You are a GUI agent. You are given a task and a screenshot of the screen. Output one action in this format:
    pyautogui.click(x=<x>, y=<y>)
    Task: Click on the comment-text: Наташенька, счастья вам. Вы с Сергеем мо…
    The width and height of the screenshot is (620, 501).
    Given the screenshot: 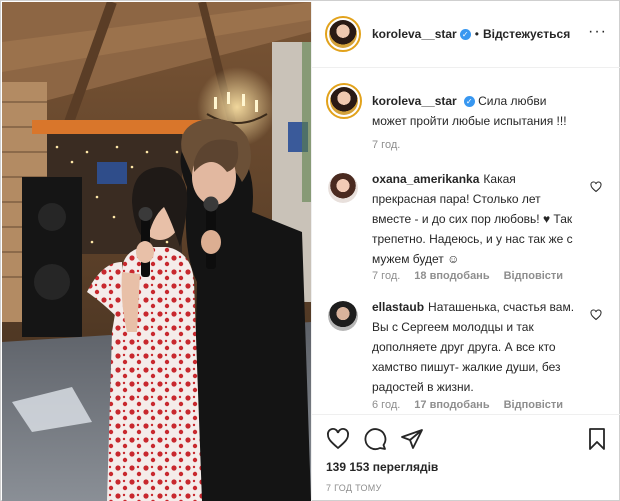 What is the action you would take?
    pyautogui.click(x=473, y=347)
    